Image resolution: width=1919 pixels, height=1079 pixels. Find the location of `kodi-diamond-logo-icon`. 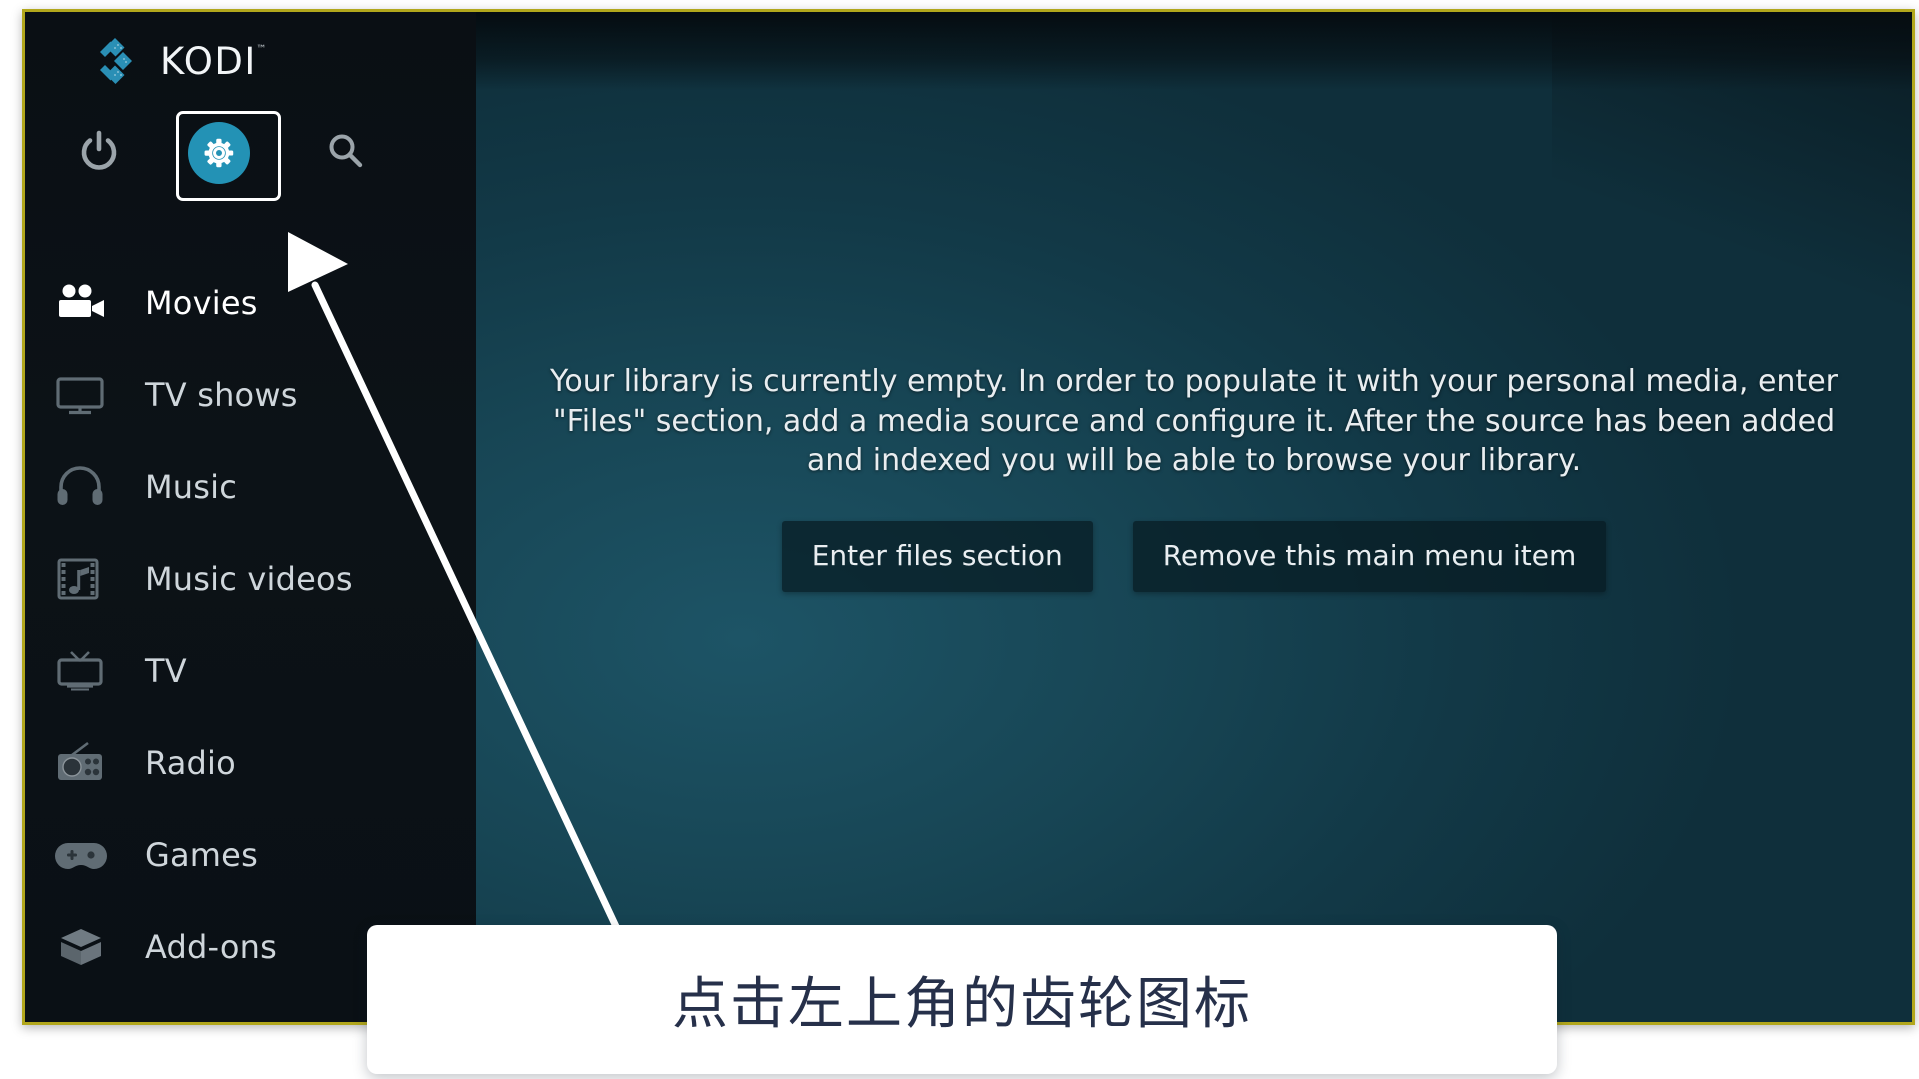

kodi-diamond-logo-icon is located at coordinates (118, 61).